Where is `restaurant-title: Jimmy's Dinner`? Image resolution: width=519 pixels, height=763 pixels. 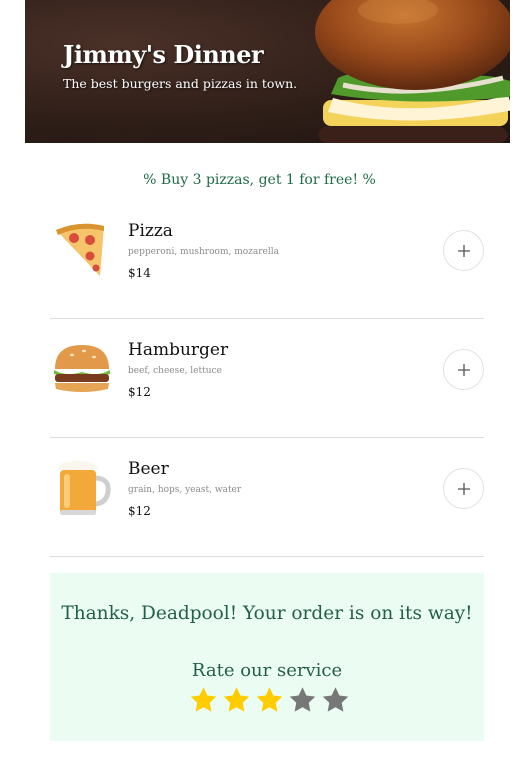 restaurant-title: Jimmy's Dinner is located at coordinates (163, 54).